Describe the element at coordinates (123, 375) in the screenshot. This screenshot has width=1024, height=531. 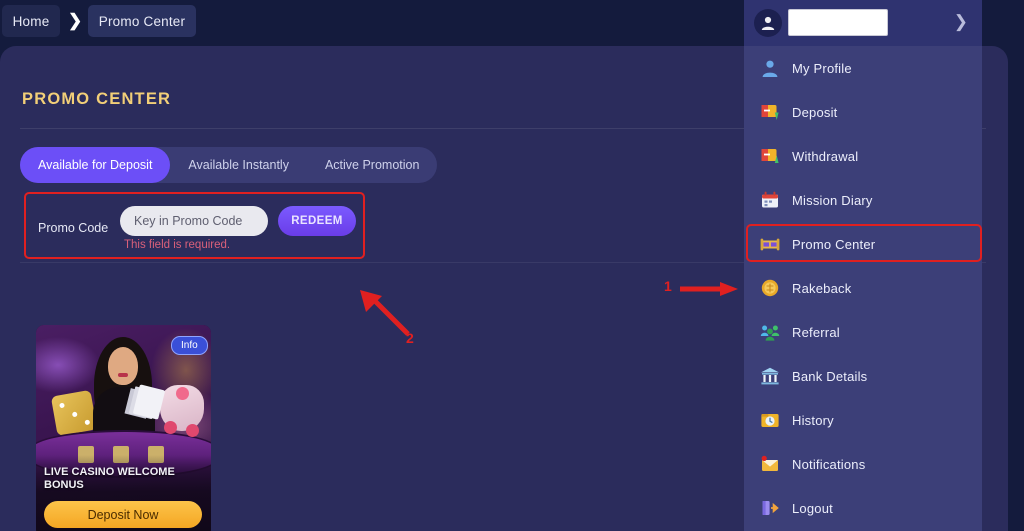
I see `dealer-lips` at that location.